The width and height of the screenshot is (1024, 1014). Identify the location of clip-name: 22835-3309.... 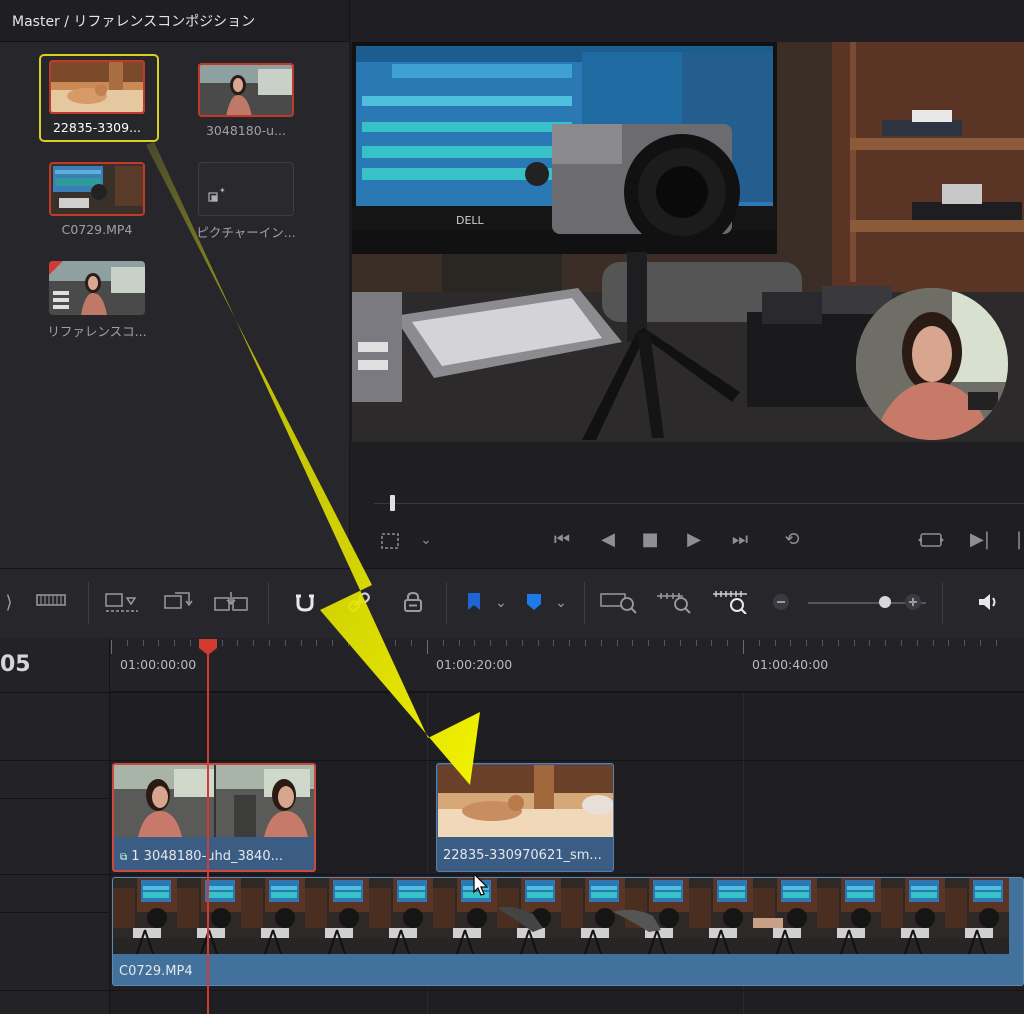
(96, 127).